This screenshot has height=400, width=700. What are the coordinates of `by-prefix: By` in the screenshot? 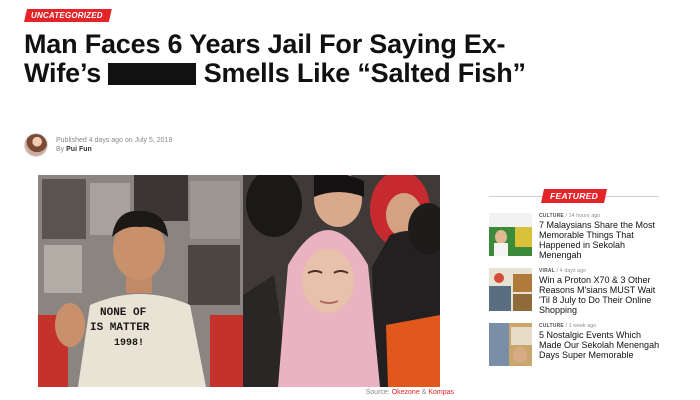 It's located at (60, 149).